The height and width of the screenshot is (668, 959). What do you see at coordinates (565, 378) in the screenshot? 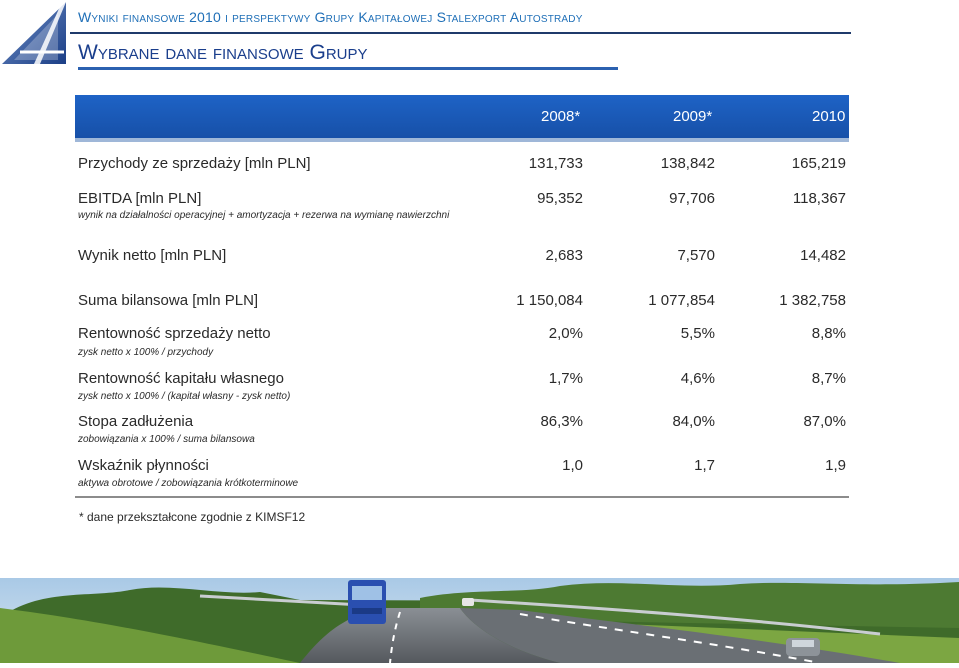
I see `cell-2008: 1,7%` at bounding box center [565, 378].